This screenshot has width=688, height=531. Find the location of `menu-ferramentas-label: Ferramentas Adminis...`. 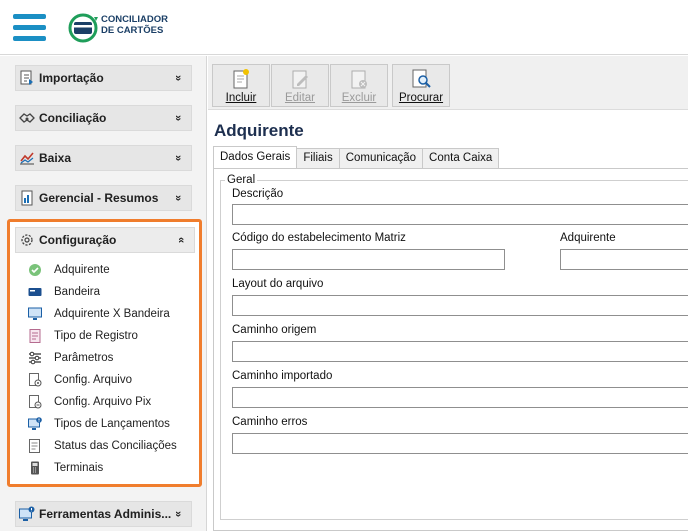

menu-ferramentas-label: Ferramentas Adminis... is located at coordinates (105, 514).